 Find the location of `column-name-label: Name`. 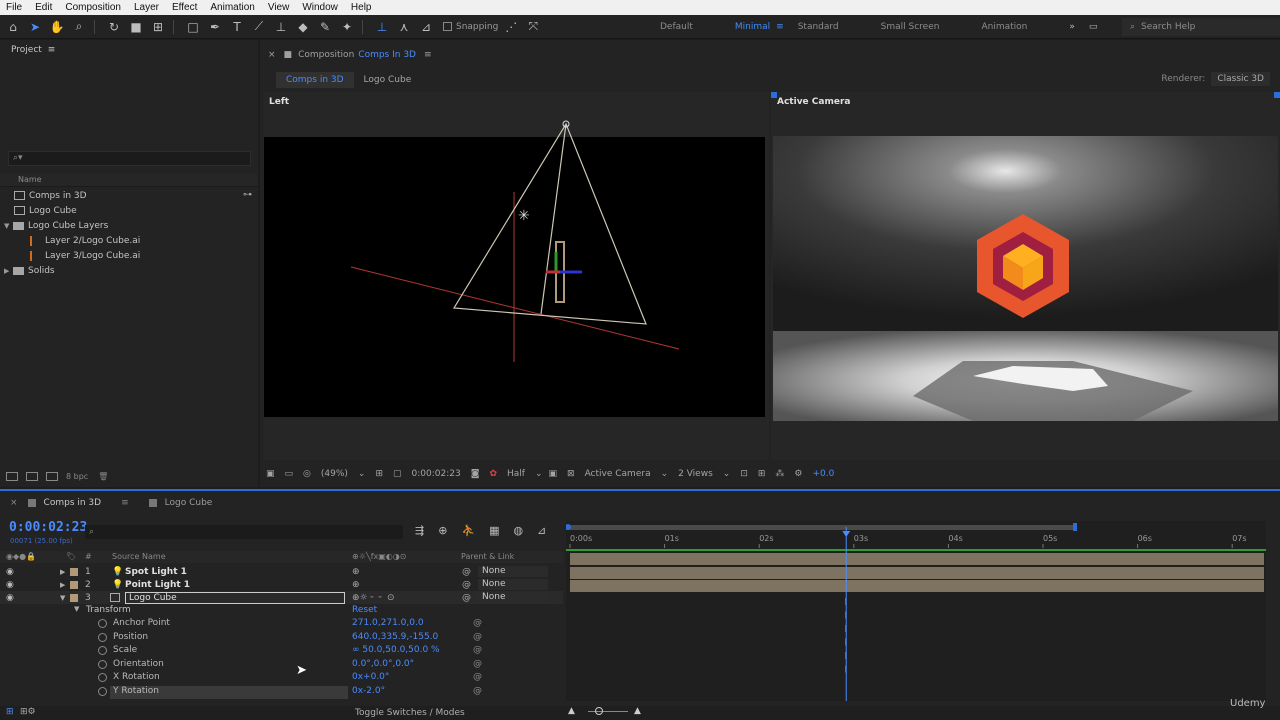

column-name-label: Name is located at coordinates (30, 179).